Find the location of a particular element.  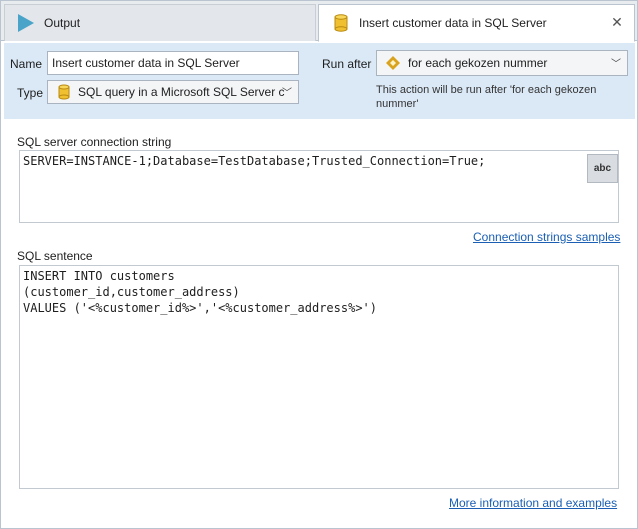

connection-strings-samples-link: Connection strings samples is located at coordinates (546, 237).